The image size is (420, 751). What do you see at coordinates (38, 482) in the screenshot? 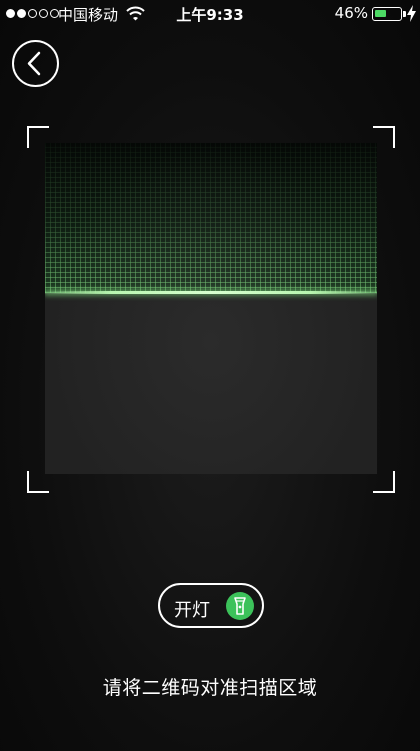
I see `scan-corner-bottom-left` at bounding box center [38, 482].